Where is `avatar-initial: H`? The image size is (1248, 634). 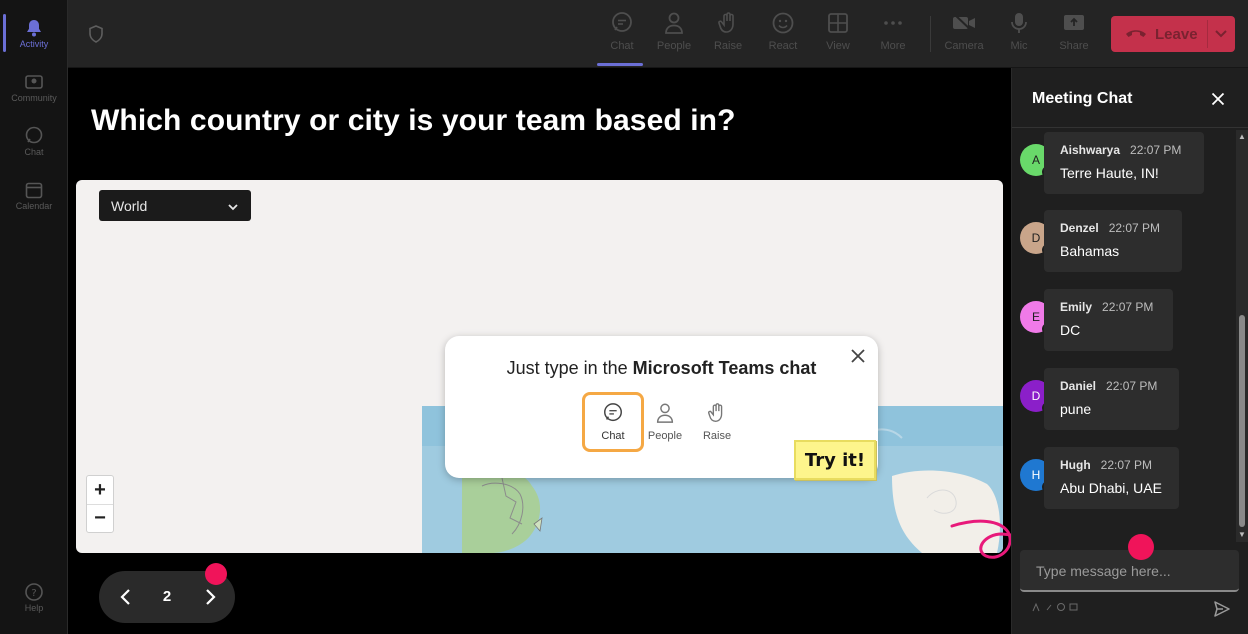 avatar-initial: H is located at coordinates (1036, 475).